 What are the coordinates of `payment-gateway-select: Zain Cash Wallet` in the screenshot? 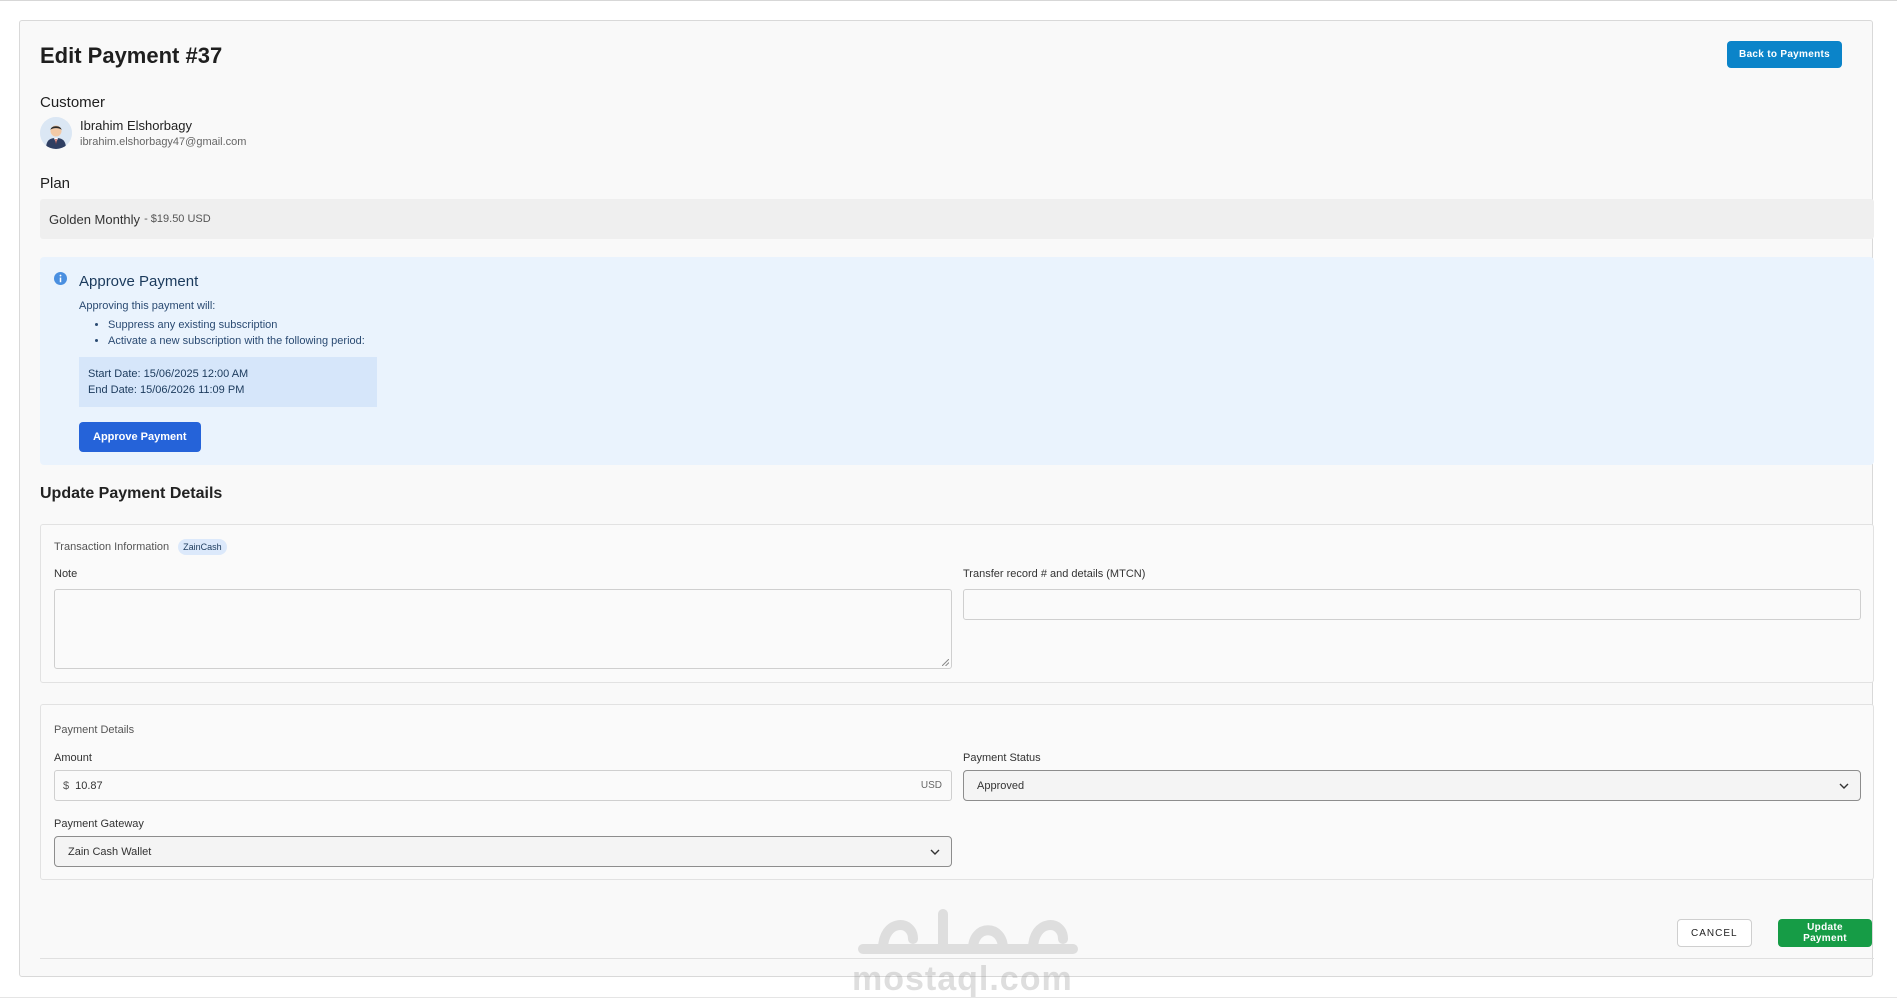 It's located at (503, 851).